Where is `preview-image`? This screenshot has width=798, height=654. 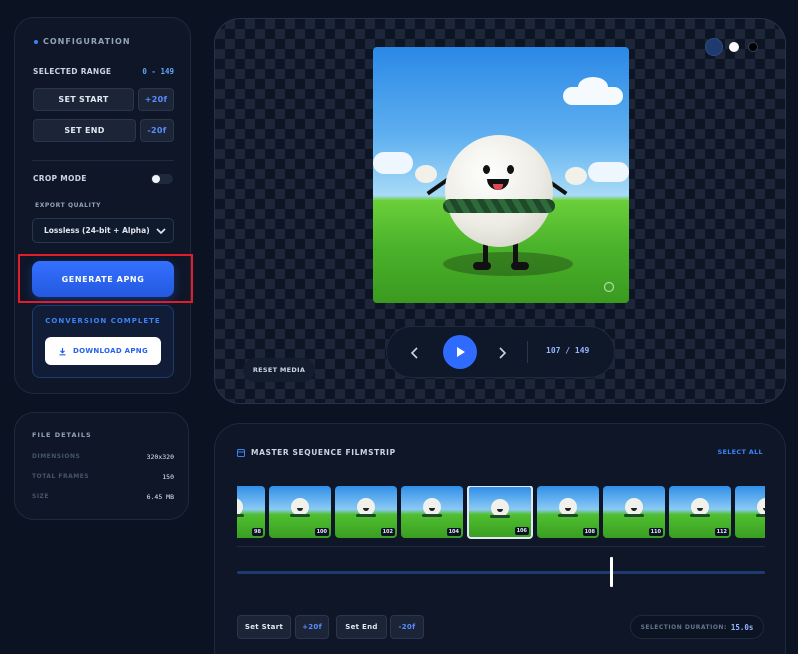
preview-image is located at coordinates (501, 175).